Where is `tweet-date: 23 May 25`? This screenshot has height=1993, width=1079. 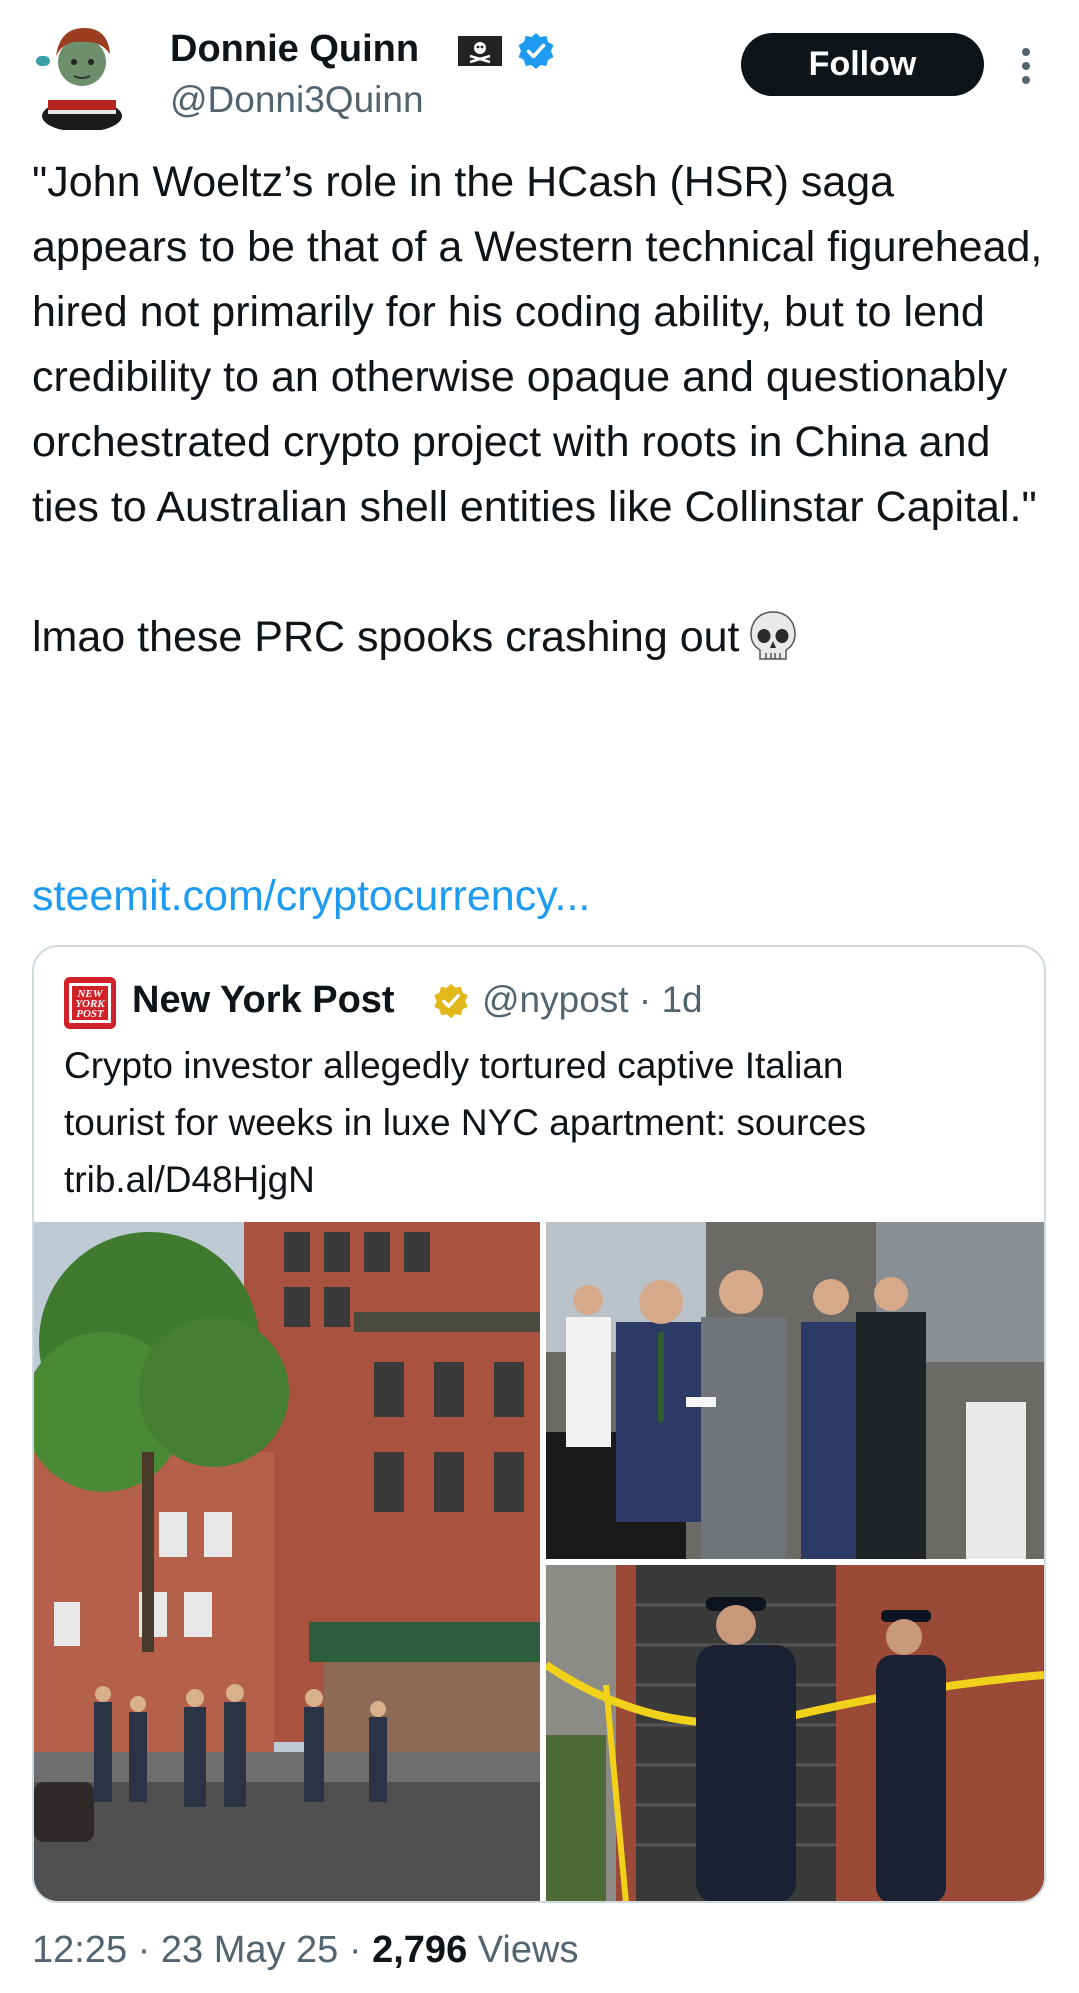
tweet-date: 23 May 25 is located at coordinates (249, 1950).